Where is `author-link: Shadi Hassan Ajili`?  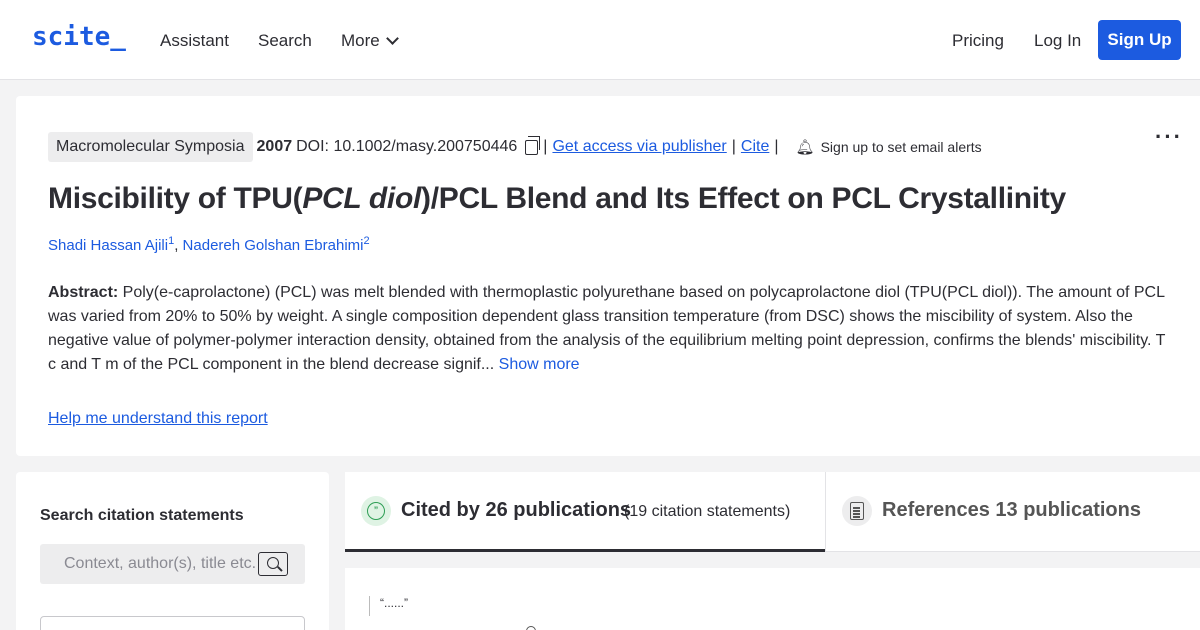
author-link: Shadi Hassan Ajili is located at coordinates (108, 245).